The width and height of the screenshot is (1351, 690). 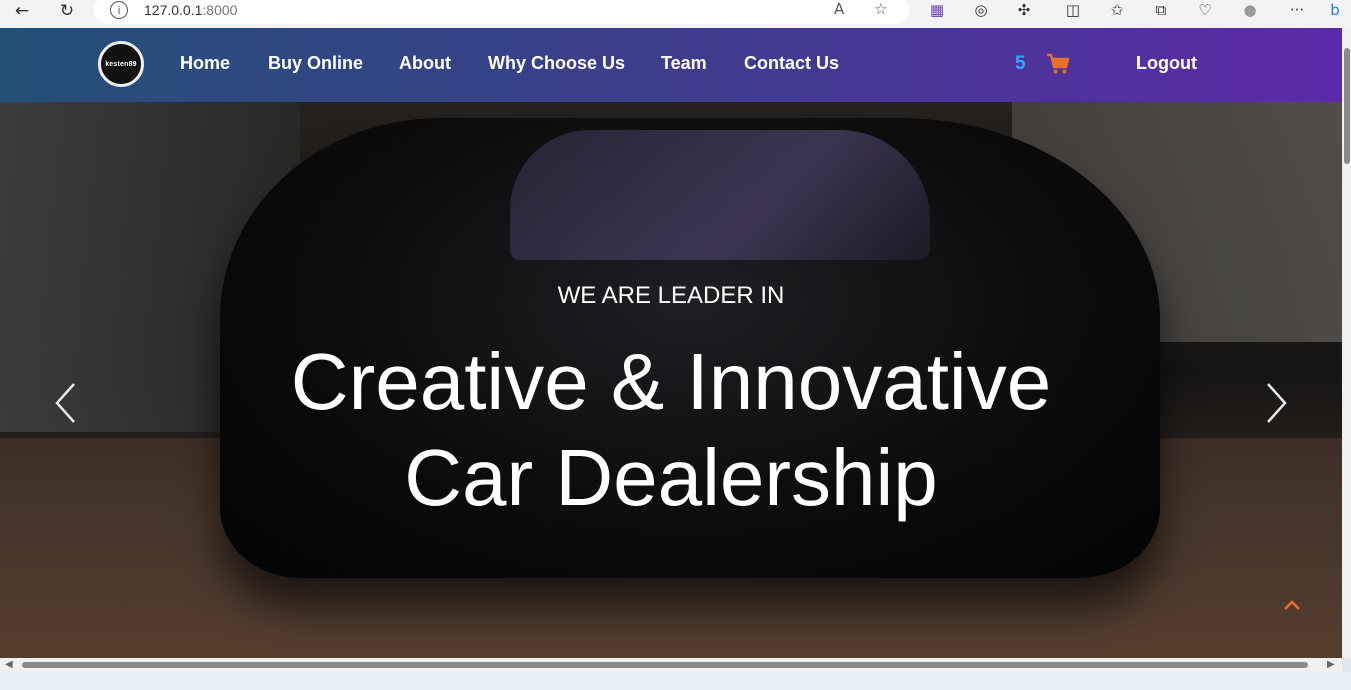 I want to click on carousel-prev-icon, so click(x=67, y=403).